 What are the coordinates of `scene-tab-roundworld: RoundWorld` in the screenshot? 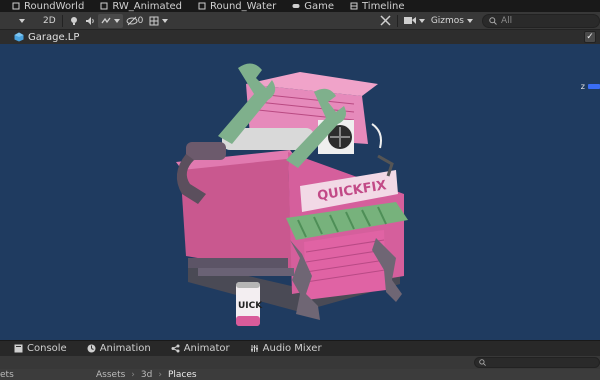 It's located at (46, 6).